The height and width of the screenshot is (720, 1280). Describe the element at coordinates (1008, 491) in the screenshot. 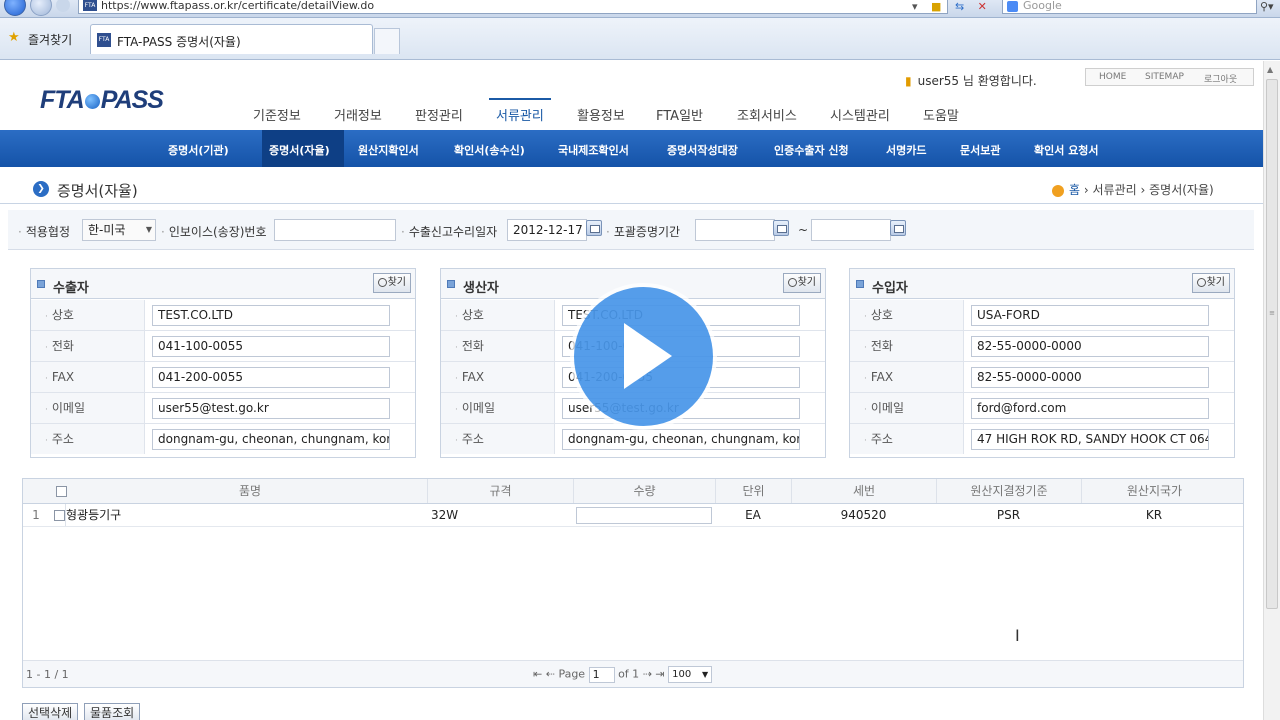

I see `col-header-criterion: 원산지결정기준` at that location.